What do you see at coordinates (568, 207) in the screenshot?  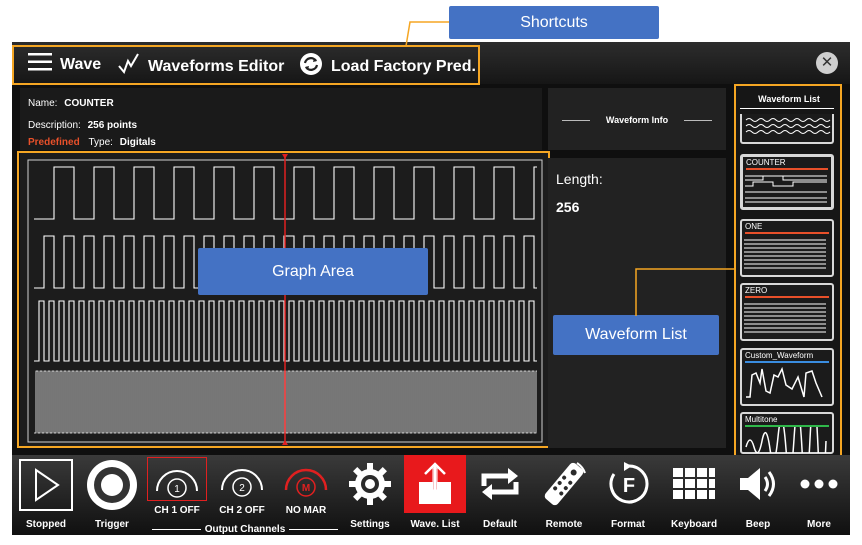 I see `length-value: 256` at bounding box center [568, 207].